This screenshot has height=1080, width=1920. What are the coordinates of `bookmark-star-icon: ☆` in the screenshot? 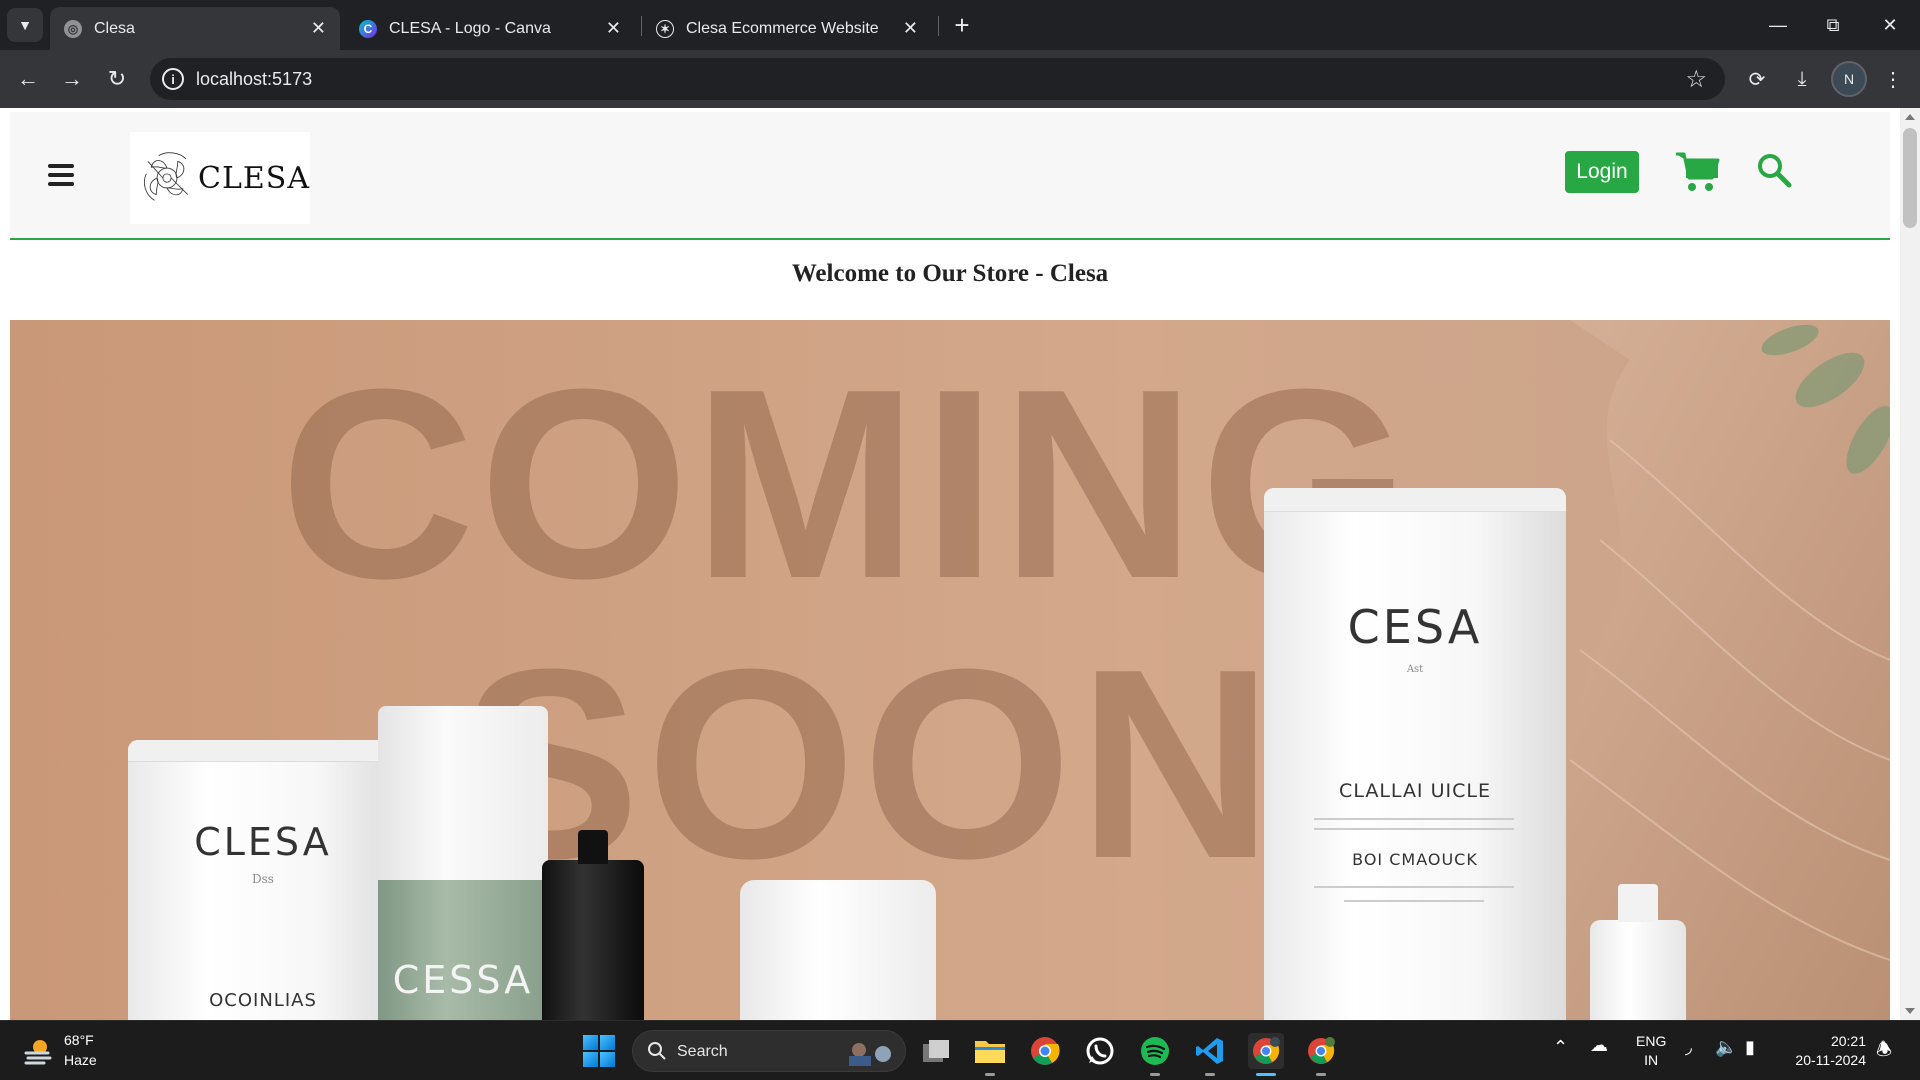 It's located at (1696, 79).